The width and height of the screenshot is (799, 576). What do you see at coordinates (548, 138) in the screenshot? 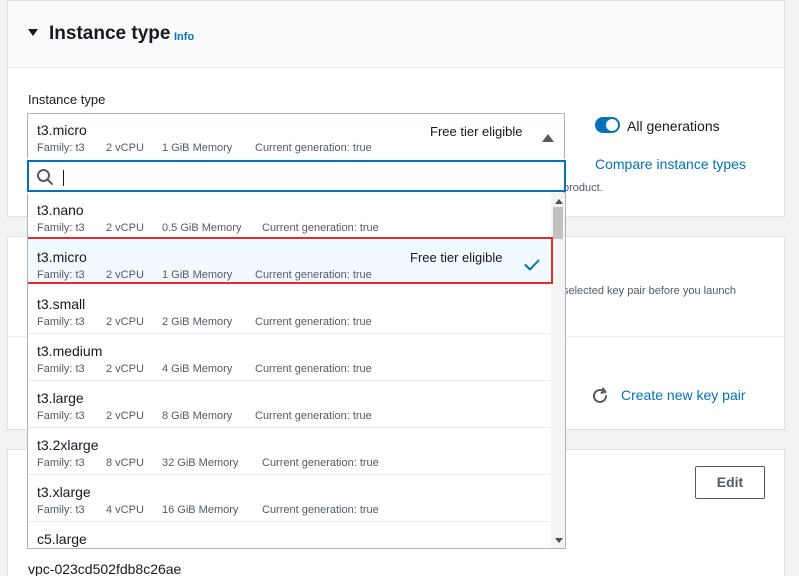
I see `caret-up-icon` at bounding box center [548, 138].